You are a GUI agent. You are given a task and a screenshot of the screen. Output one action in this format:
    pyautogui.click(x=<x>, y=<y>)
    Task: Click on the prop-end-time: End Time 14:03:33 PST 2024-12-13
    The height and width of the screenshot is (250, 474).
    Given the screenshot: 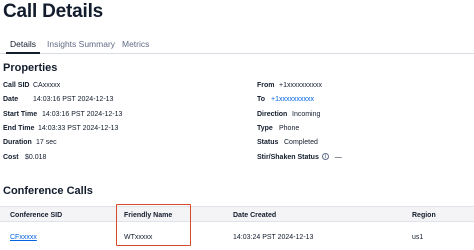 What is the action you would take?
    pyautogui.click(x=60, y=129)
    